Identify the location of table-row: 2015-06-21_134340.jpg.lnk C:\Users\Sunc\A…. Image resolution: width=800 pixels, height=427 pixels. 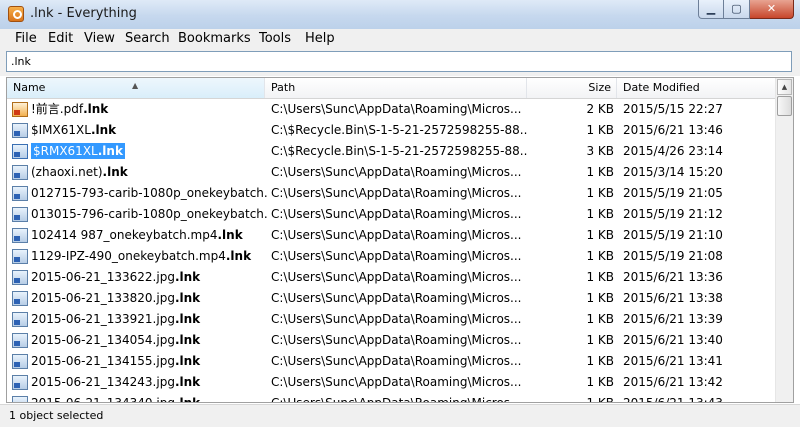
(392, 398).